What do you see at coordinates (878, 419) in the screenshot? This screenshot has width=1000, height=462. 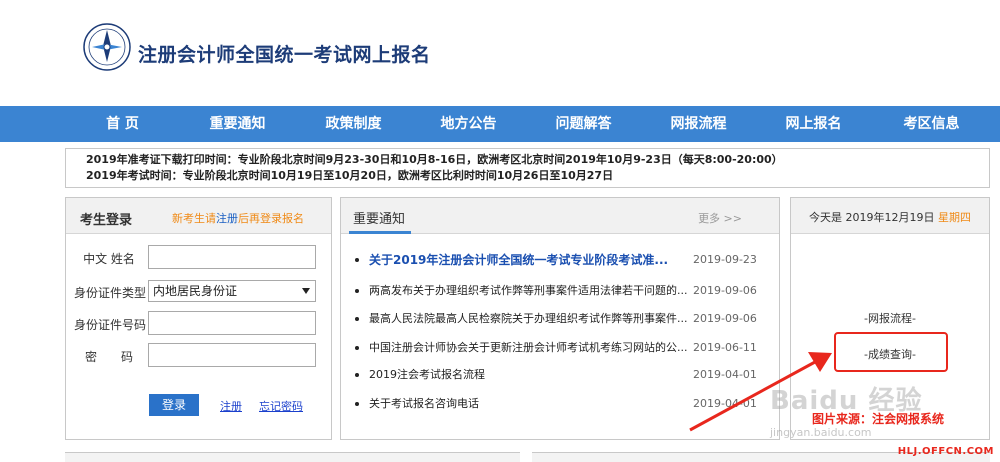 I see `image-source-caption: 图片来源：注会网报系统` at bounding box center [878, 419].